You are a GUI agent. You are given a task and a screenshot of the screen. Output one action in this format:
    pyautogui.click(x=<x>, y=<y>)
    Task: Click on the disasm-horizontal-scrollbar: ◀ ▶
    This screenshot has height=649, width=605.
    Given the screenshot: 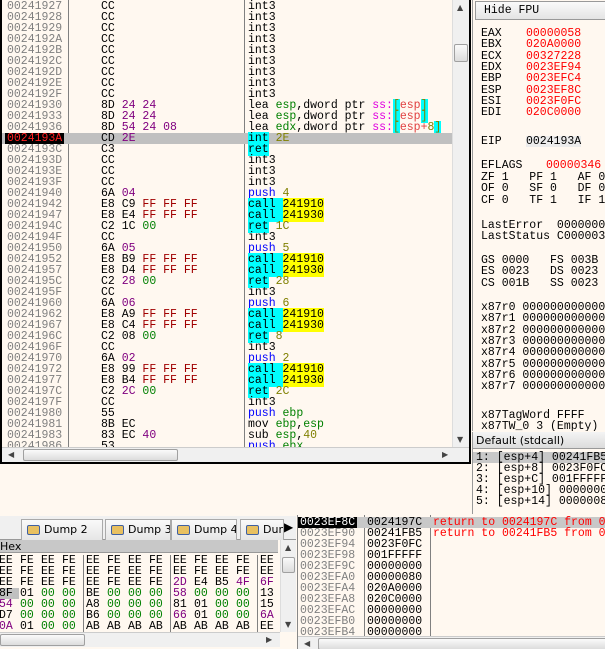 What is the action you would take?
    pyautogui.click(x=235, y=454)
    